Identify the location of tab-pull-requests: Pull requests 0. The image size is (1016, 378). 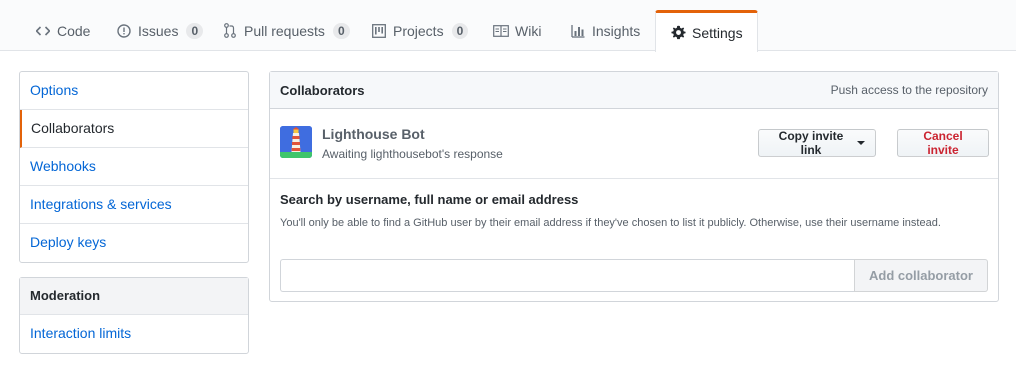
(286, 30).